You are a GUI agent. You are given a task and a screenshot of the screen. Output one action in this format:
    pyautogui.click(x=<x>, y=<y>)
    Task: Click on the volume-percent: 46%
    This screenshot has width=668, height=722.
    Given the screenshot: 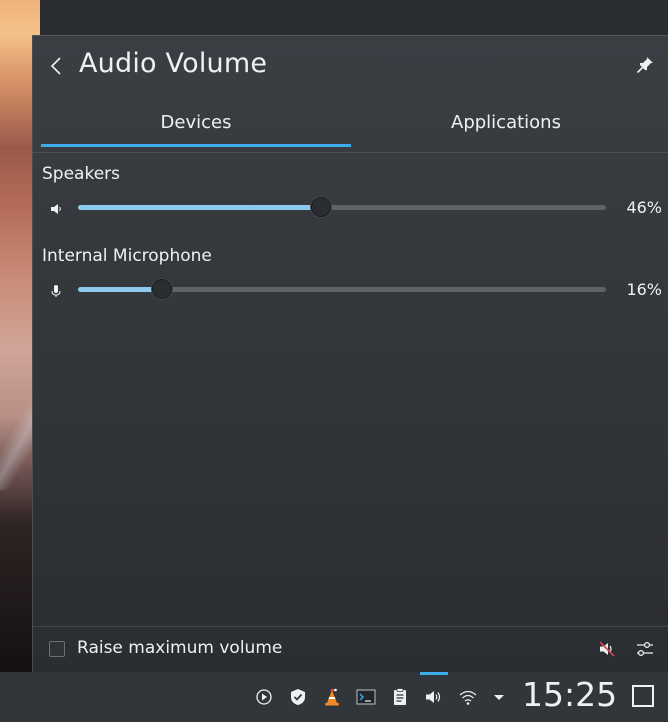 What is the action you would take?
    pyautogui.click(x=644, y=207)
    